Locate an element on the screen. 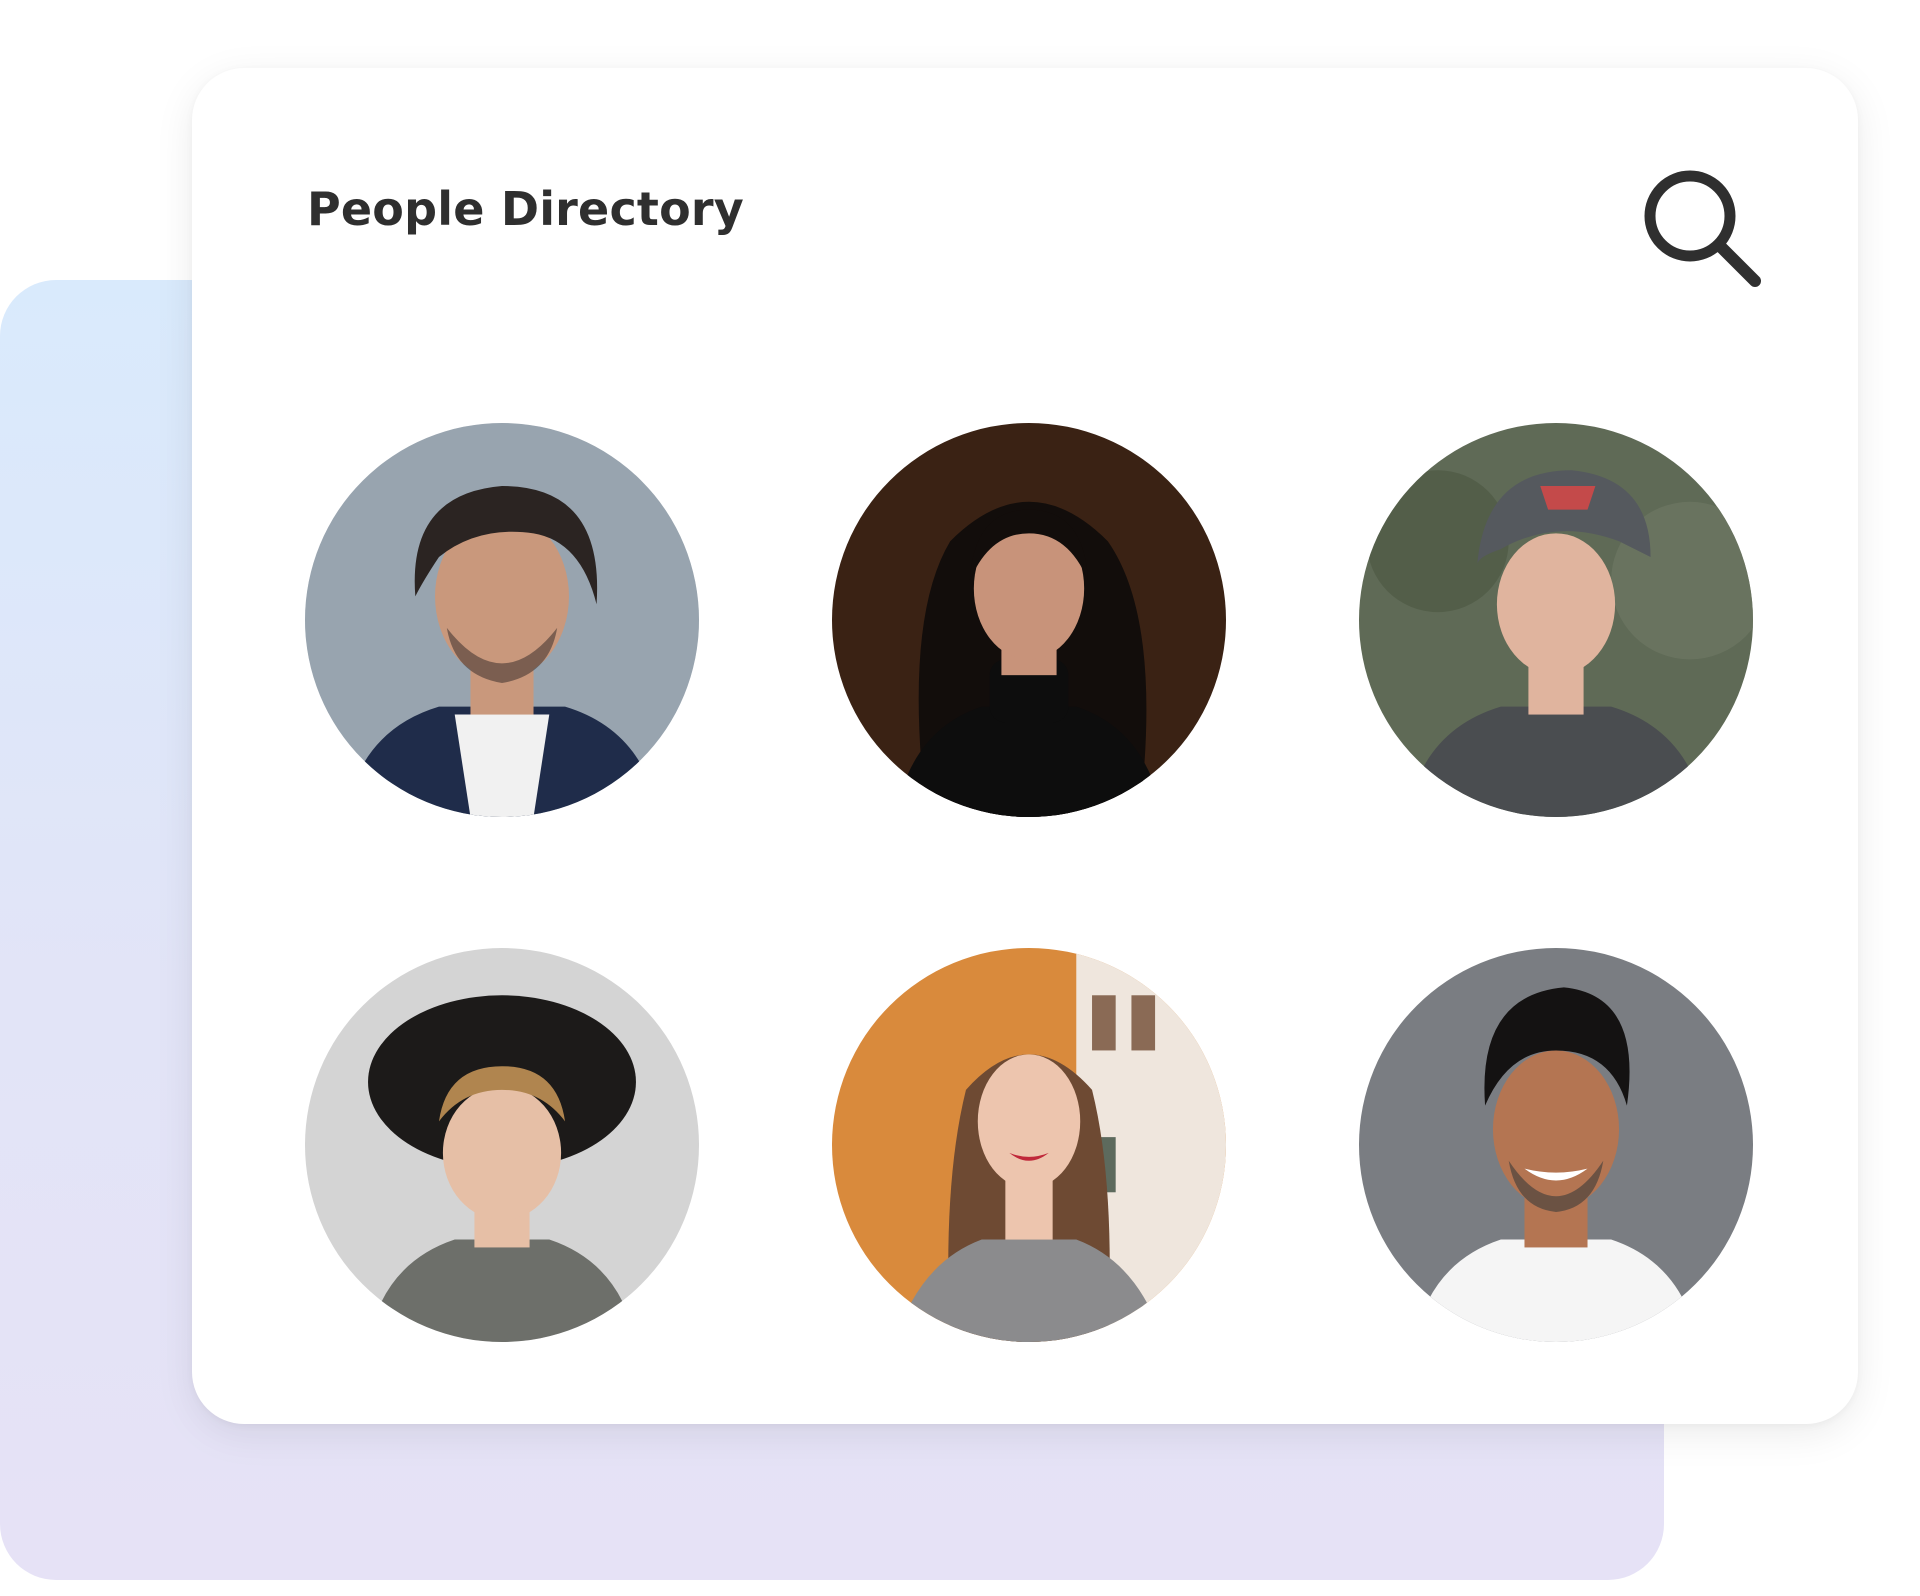 The height and width of the screenshot is (1596, 1920). search-icon is located at coordinates (1702, 228).